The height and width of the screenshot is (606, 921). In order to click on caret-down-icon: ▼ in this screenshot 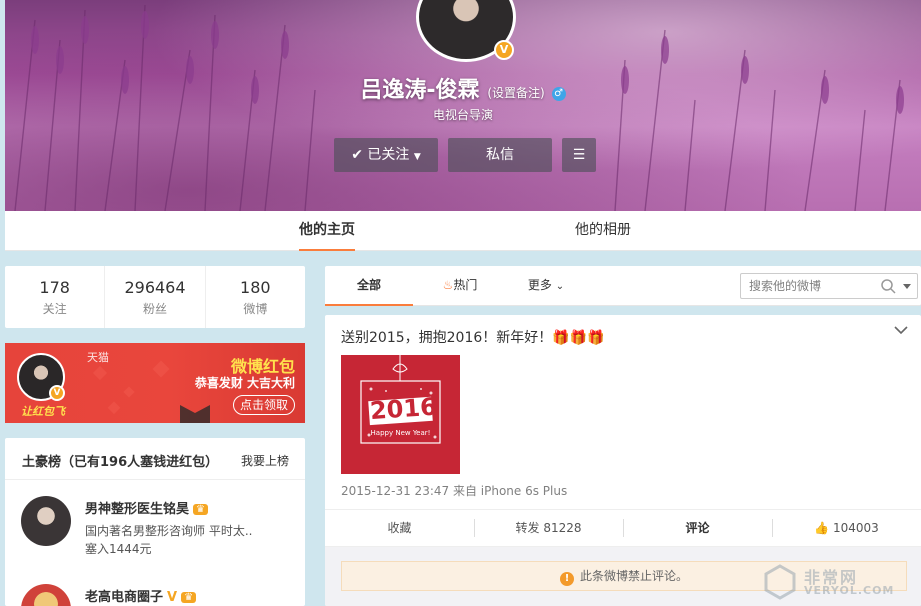, I will do `click(417, 157)`.